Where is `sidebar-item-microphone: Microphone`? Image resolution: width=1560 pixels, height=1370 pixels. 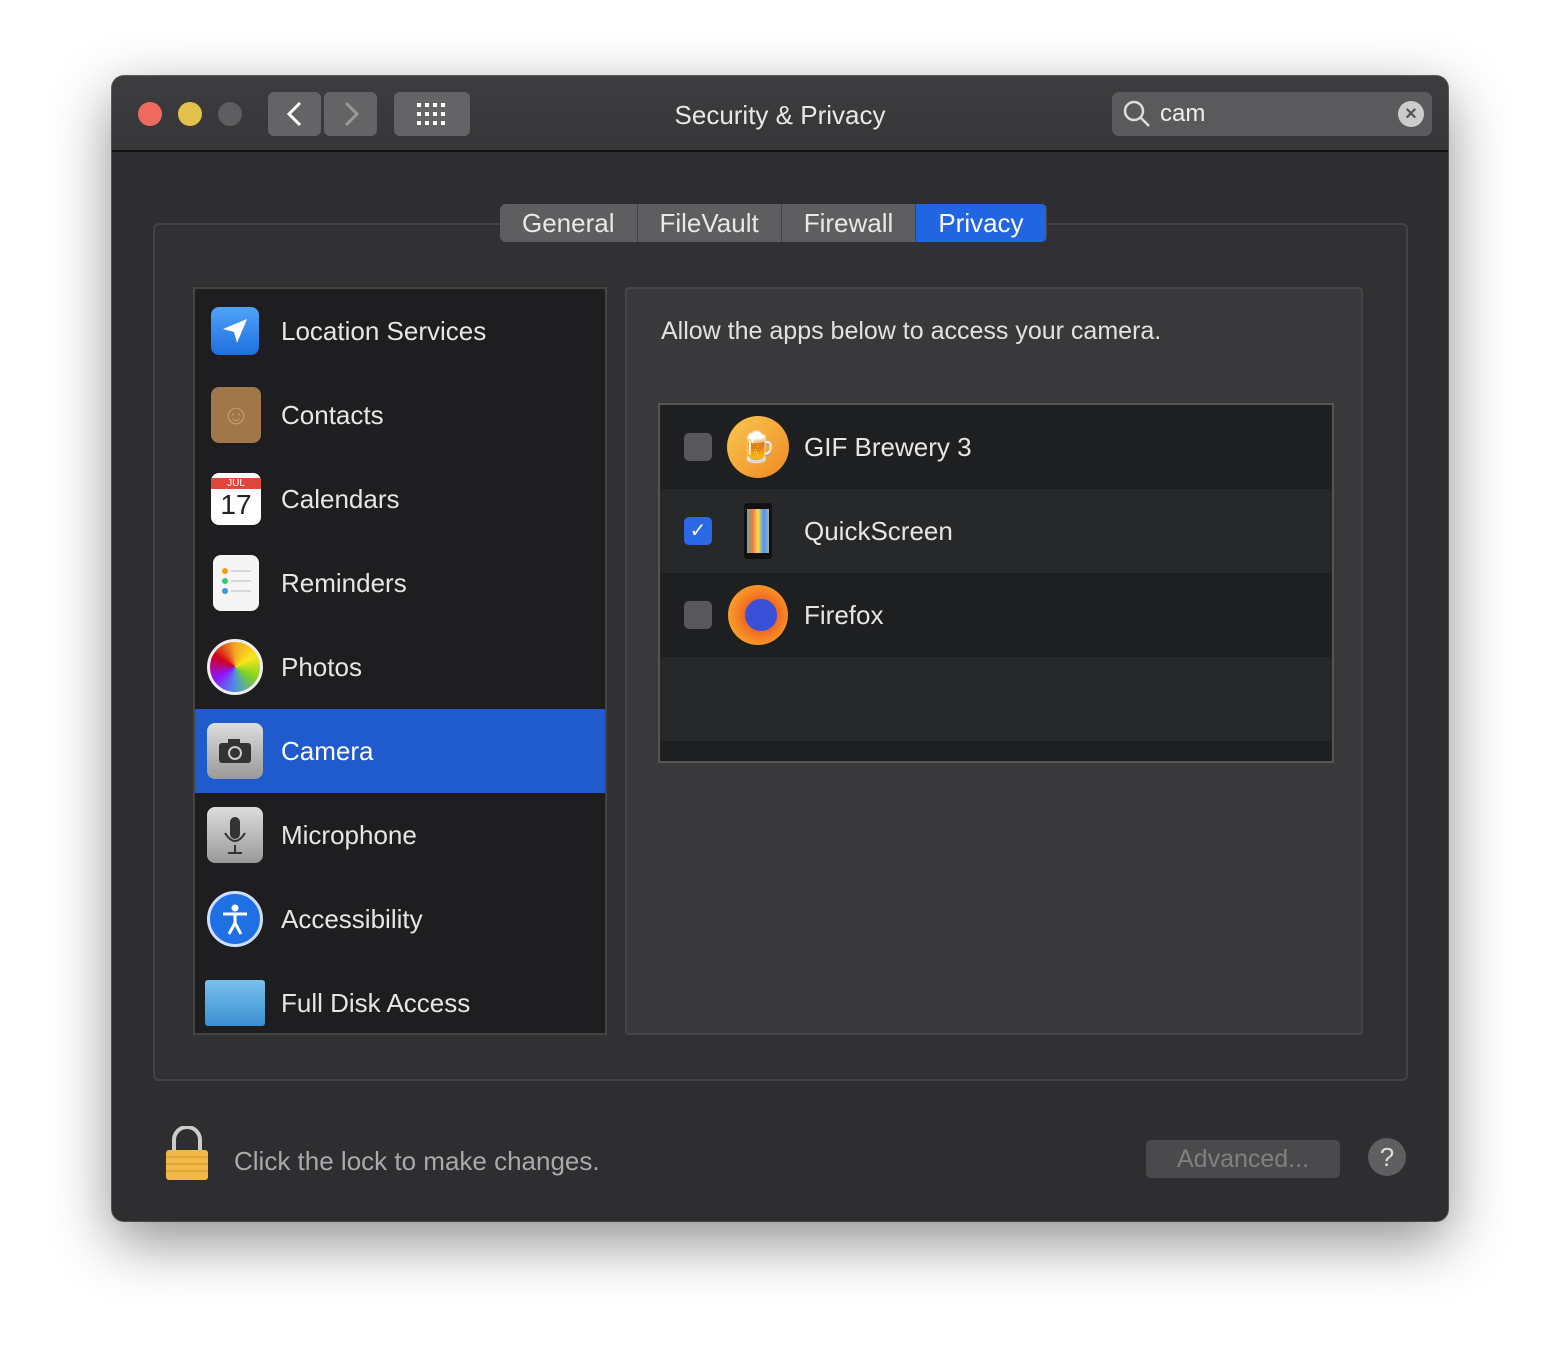
sidebar-item-microphone: Microphone is located at coordinates (400, 835).